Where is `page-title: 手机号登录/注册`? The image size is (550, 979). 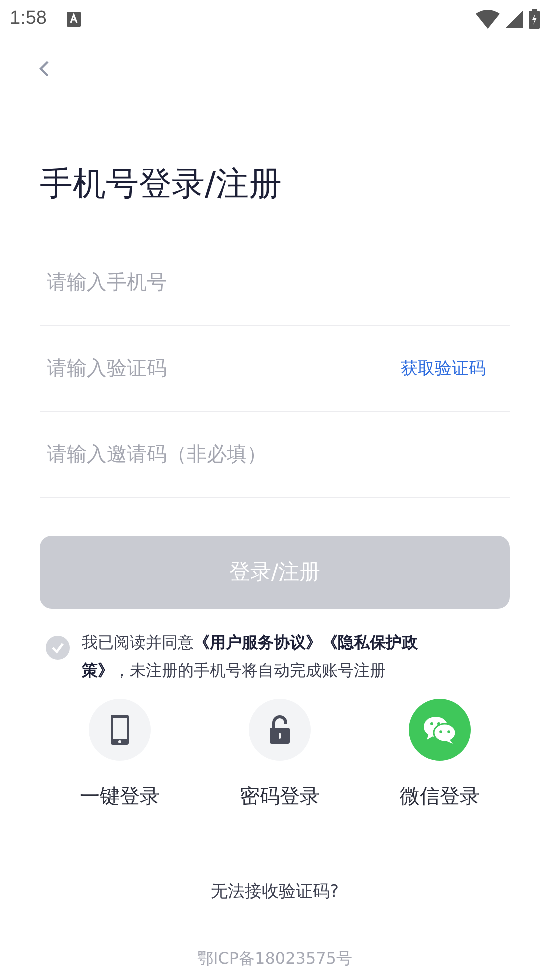 page-title: 手机号登录/注册 is located at coordinates (162, 184).